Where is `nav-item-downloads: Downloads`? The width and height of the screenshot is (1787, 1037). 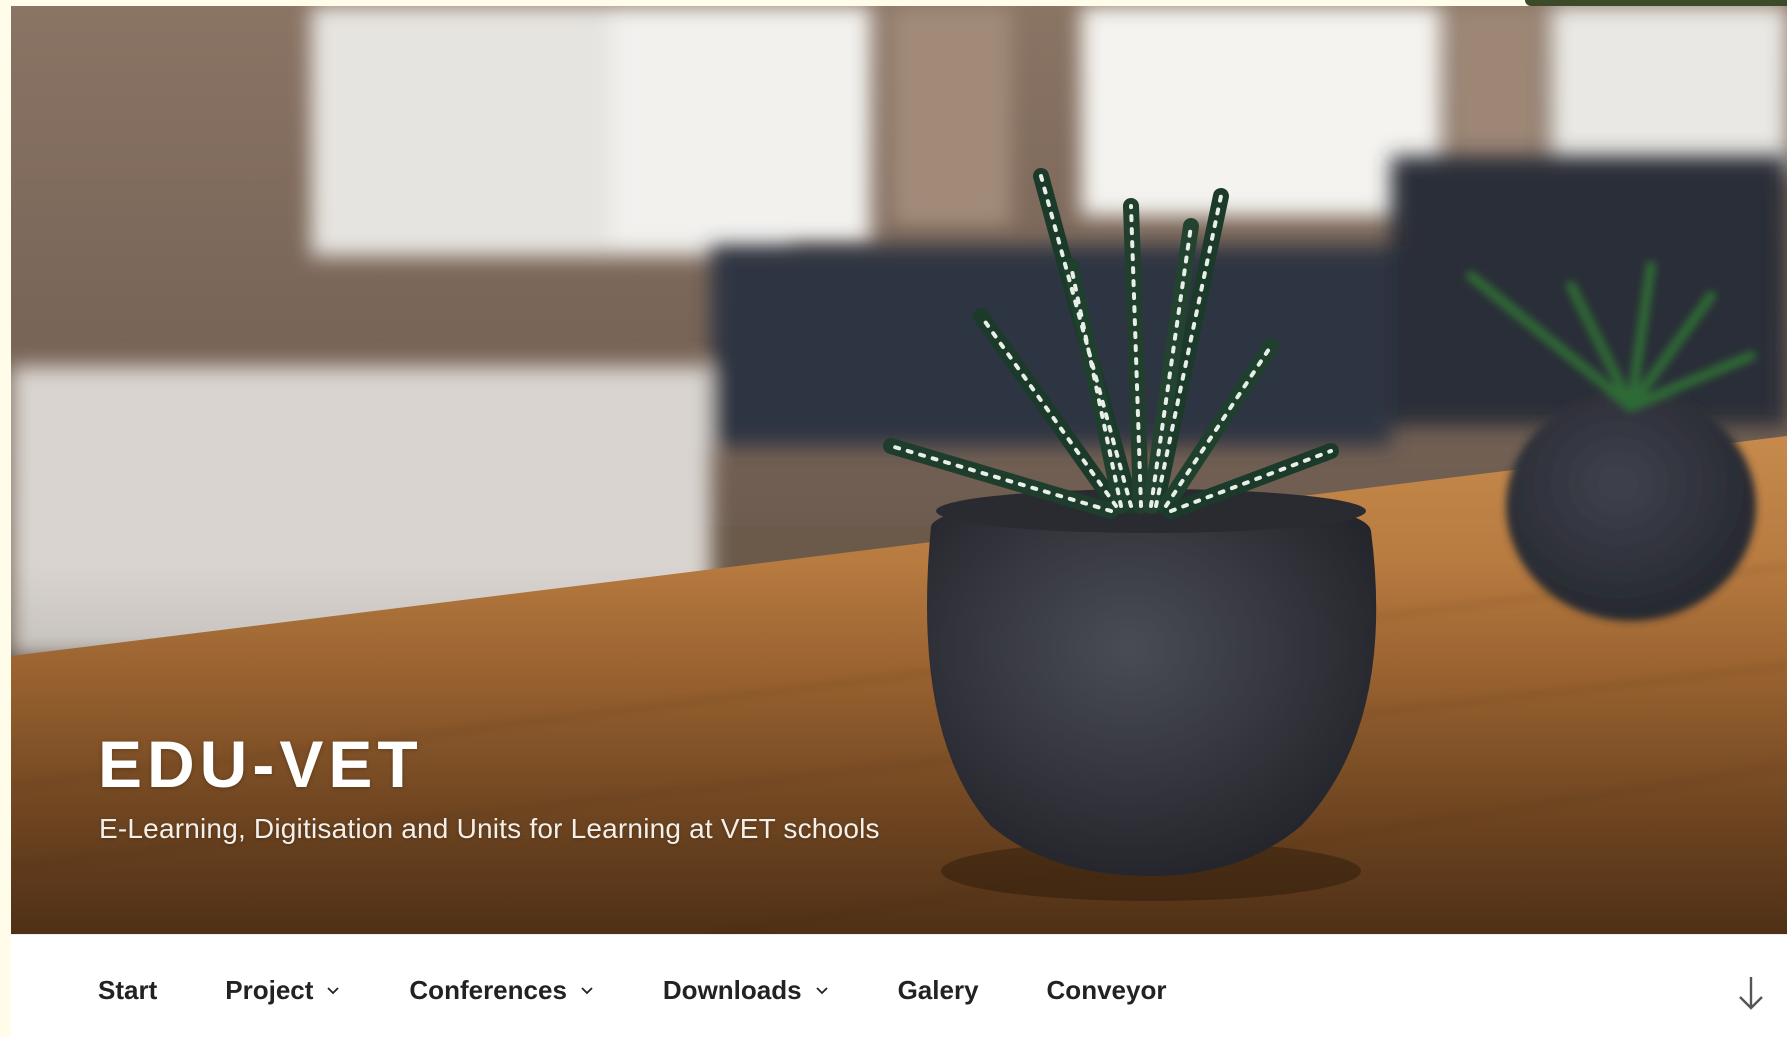
nav-item-downloads: Downloads is located at coordinates (746, 990).